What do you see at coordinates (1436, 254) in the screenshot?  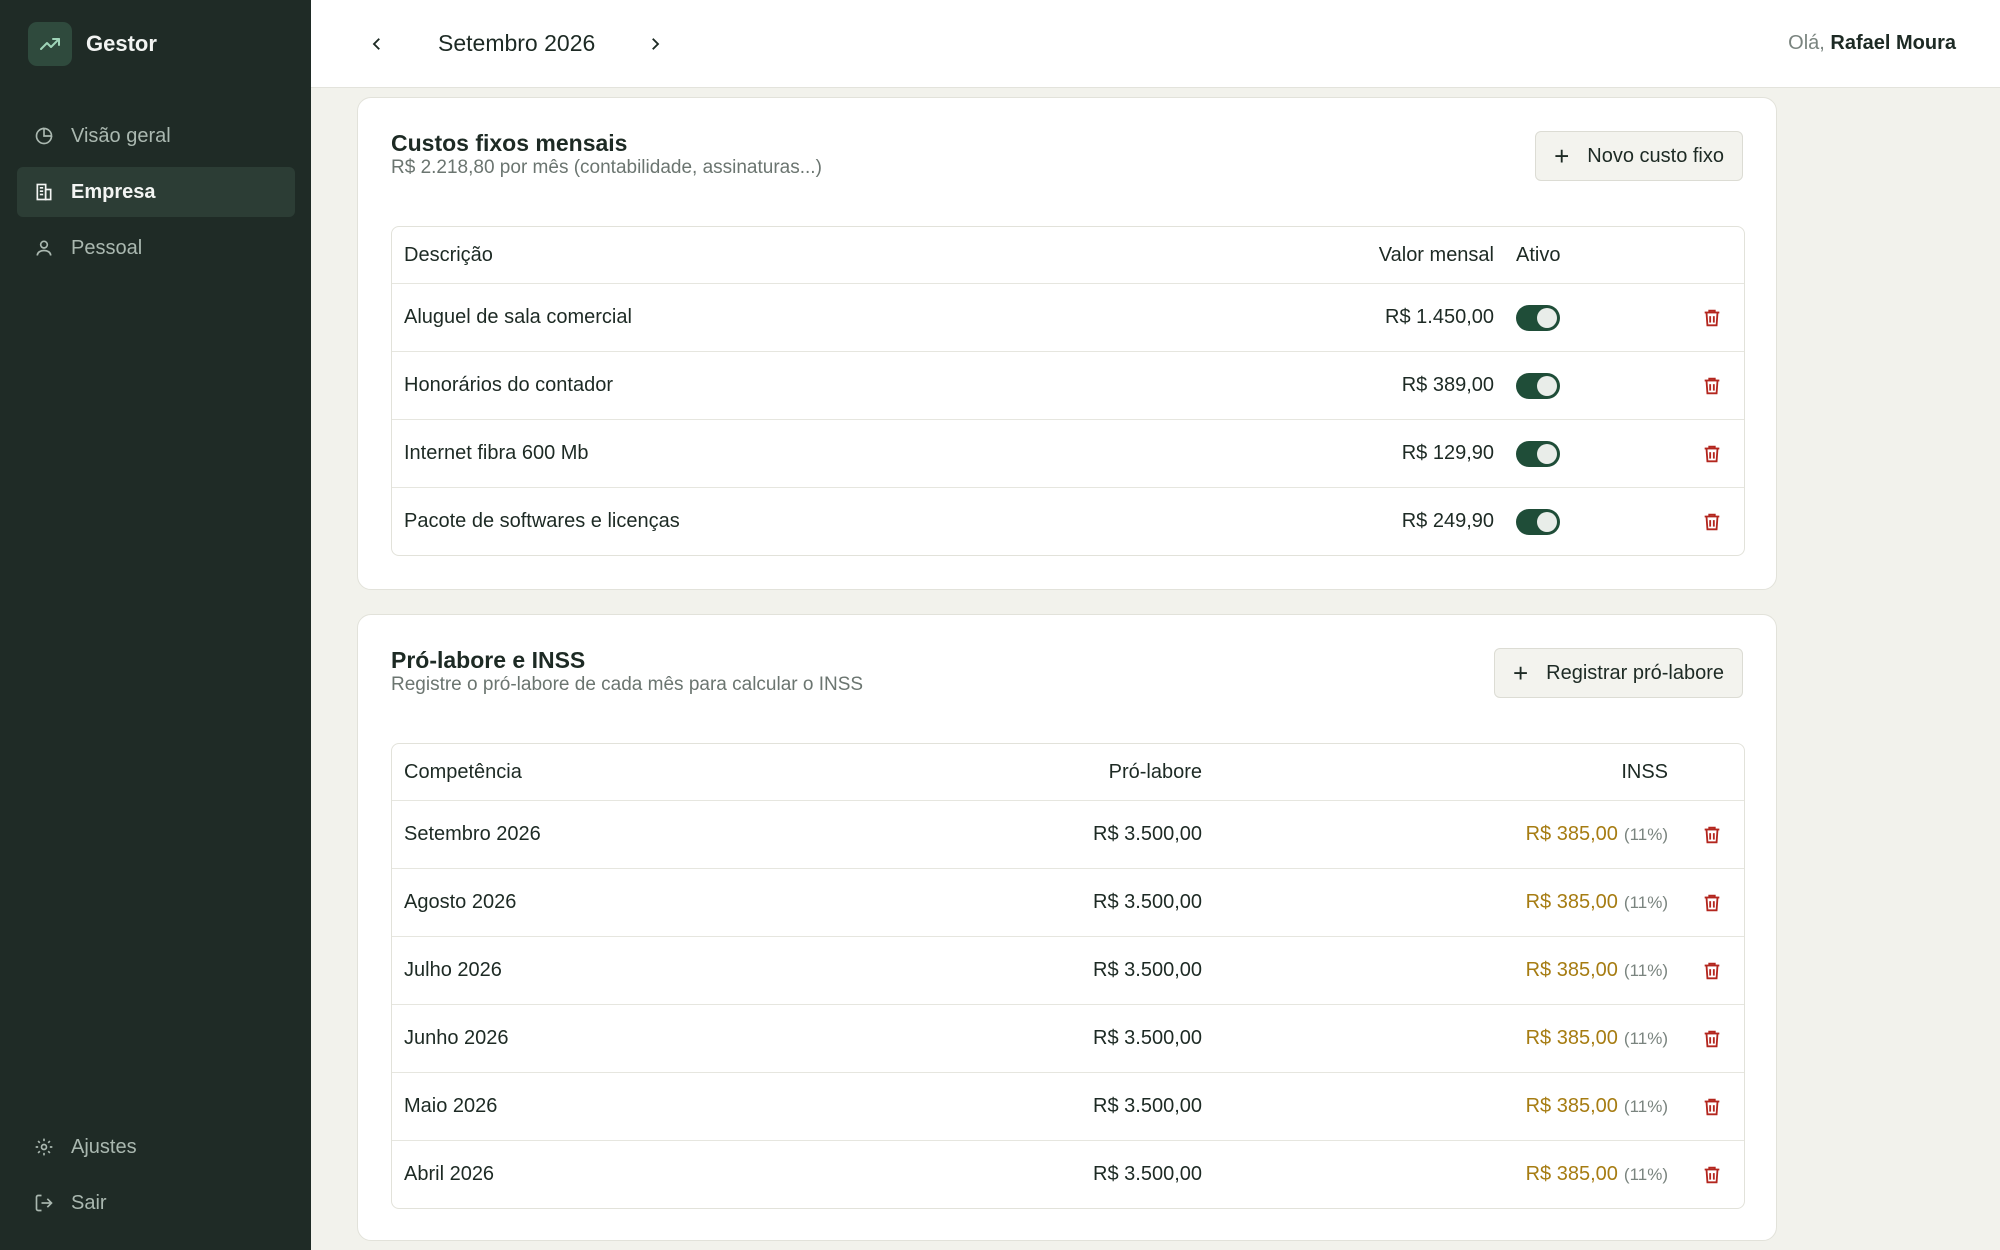 I see `column-header-monthly-value: Valor mensal` at bounding box center [1436, 254].